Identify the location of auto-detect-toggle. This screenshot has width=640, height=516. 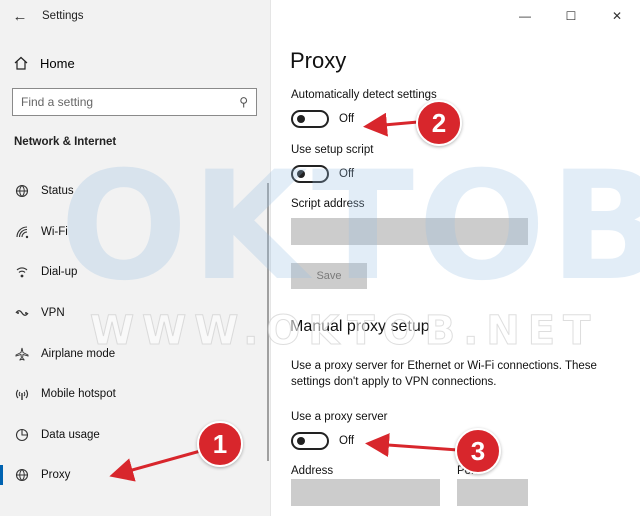
(310, 119).